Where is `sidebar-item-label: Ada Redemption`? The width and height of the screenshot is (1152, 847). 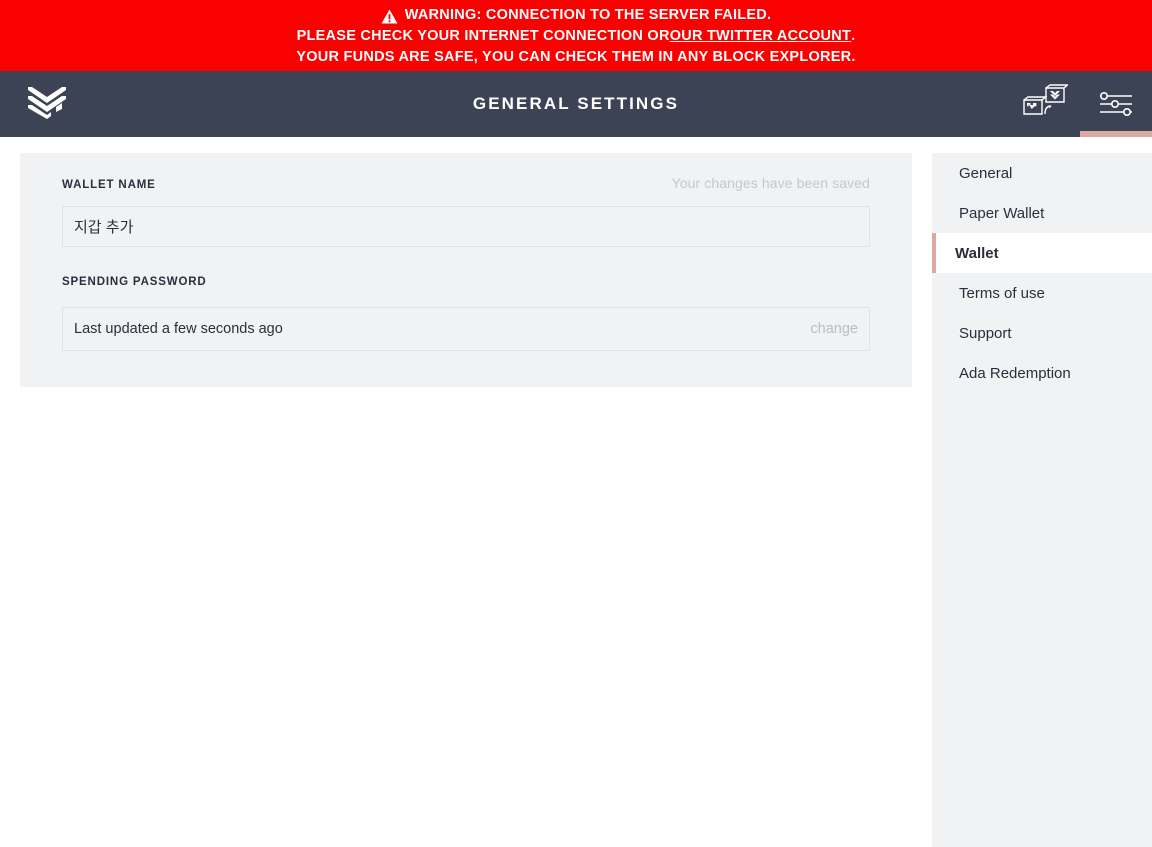
sidebar-item-label: Ada Redemption is located at coordinates (1015, 373).